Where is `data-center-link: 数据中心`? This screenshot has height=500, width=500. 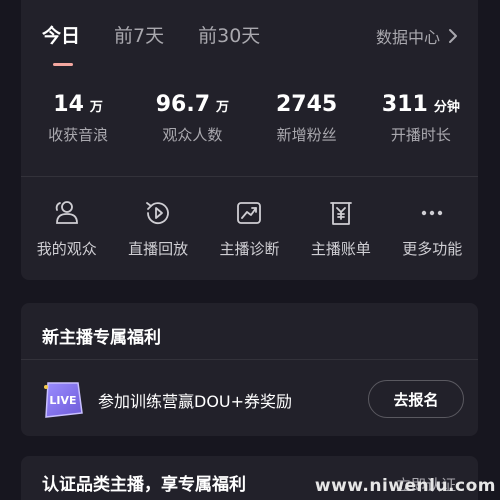
data-center-link: 数据中心 is located at coordinates (417, 36).